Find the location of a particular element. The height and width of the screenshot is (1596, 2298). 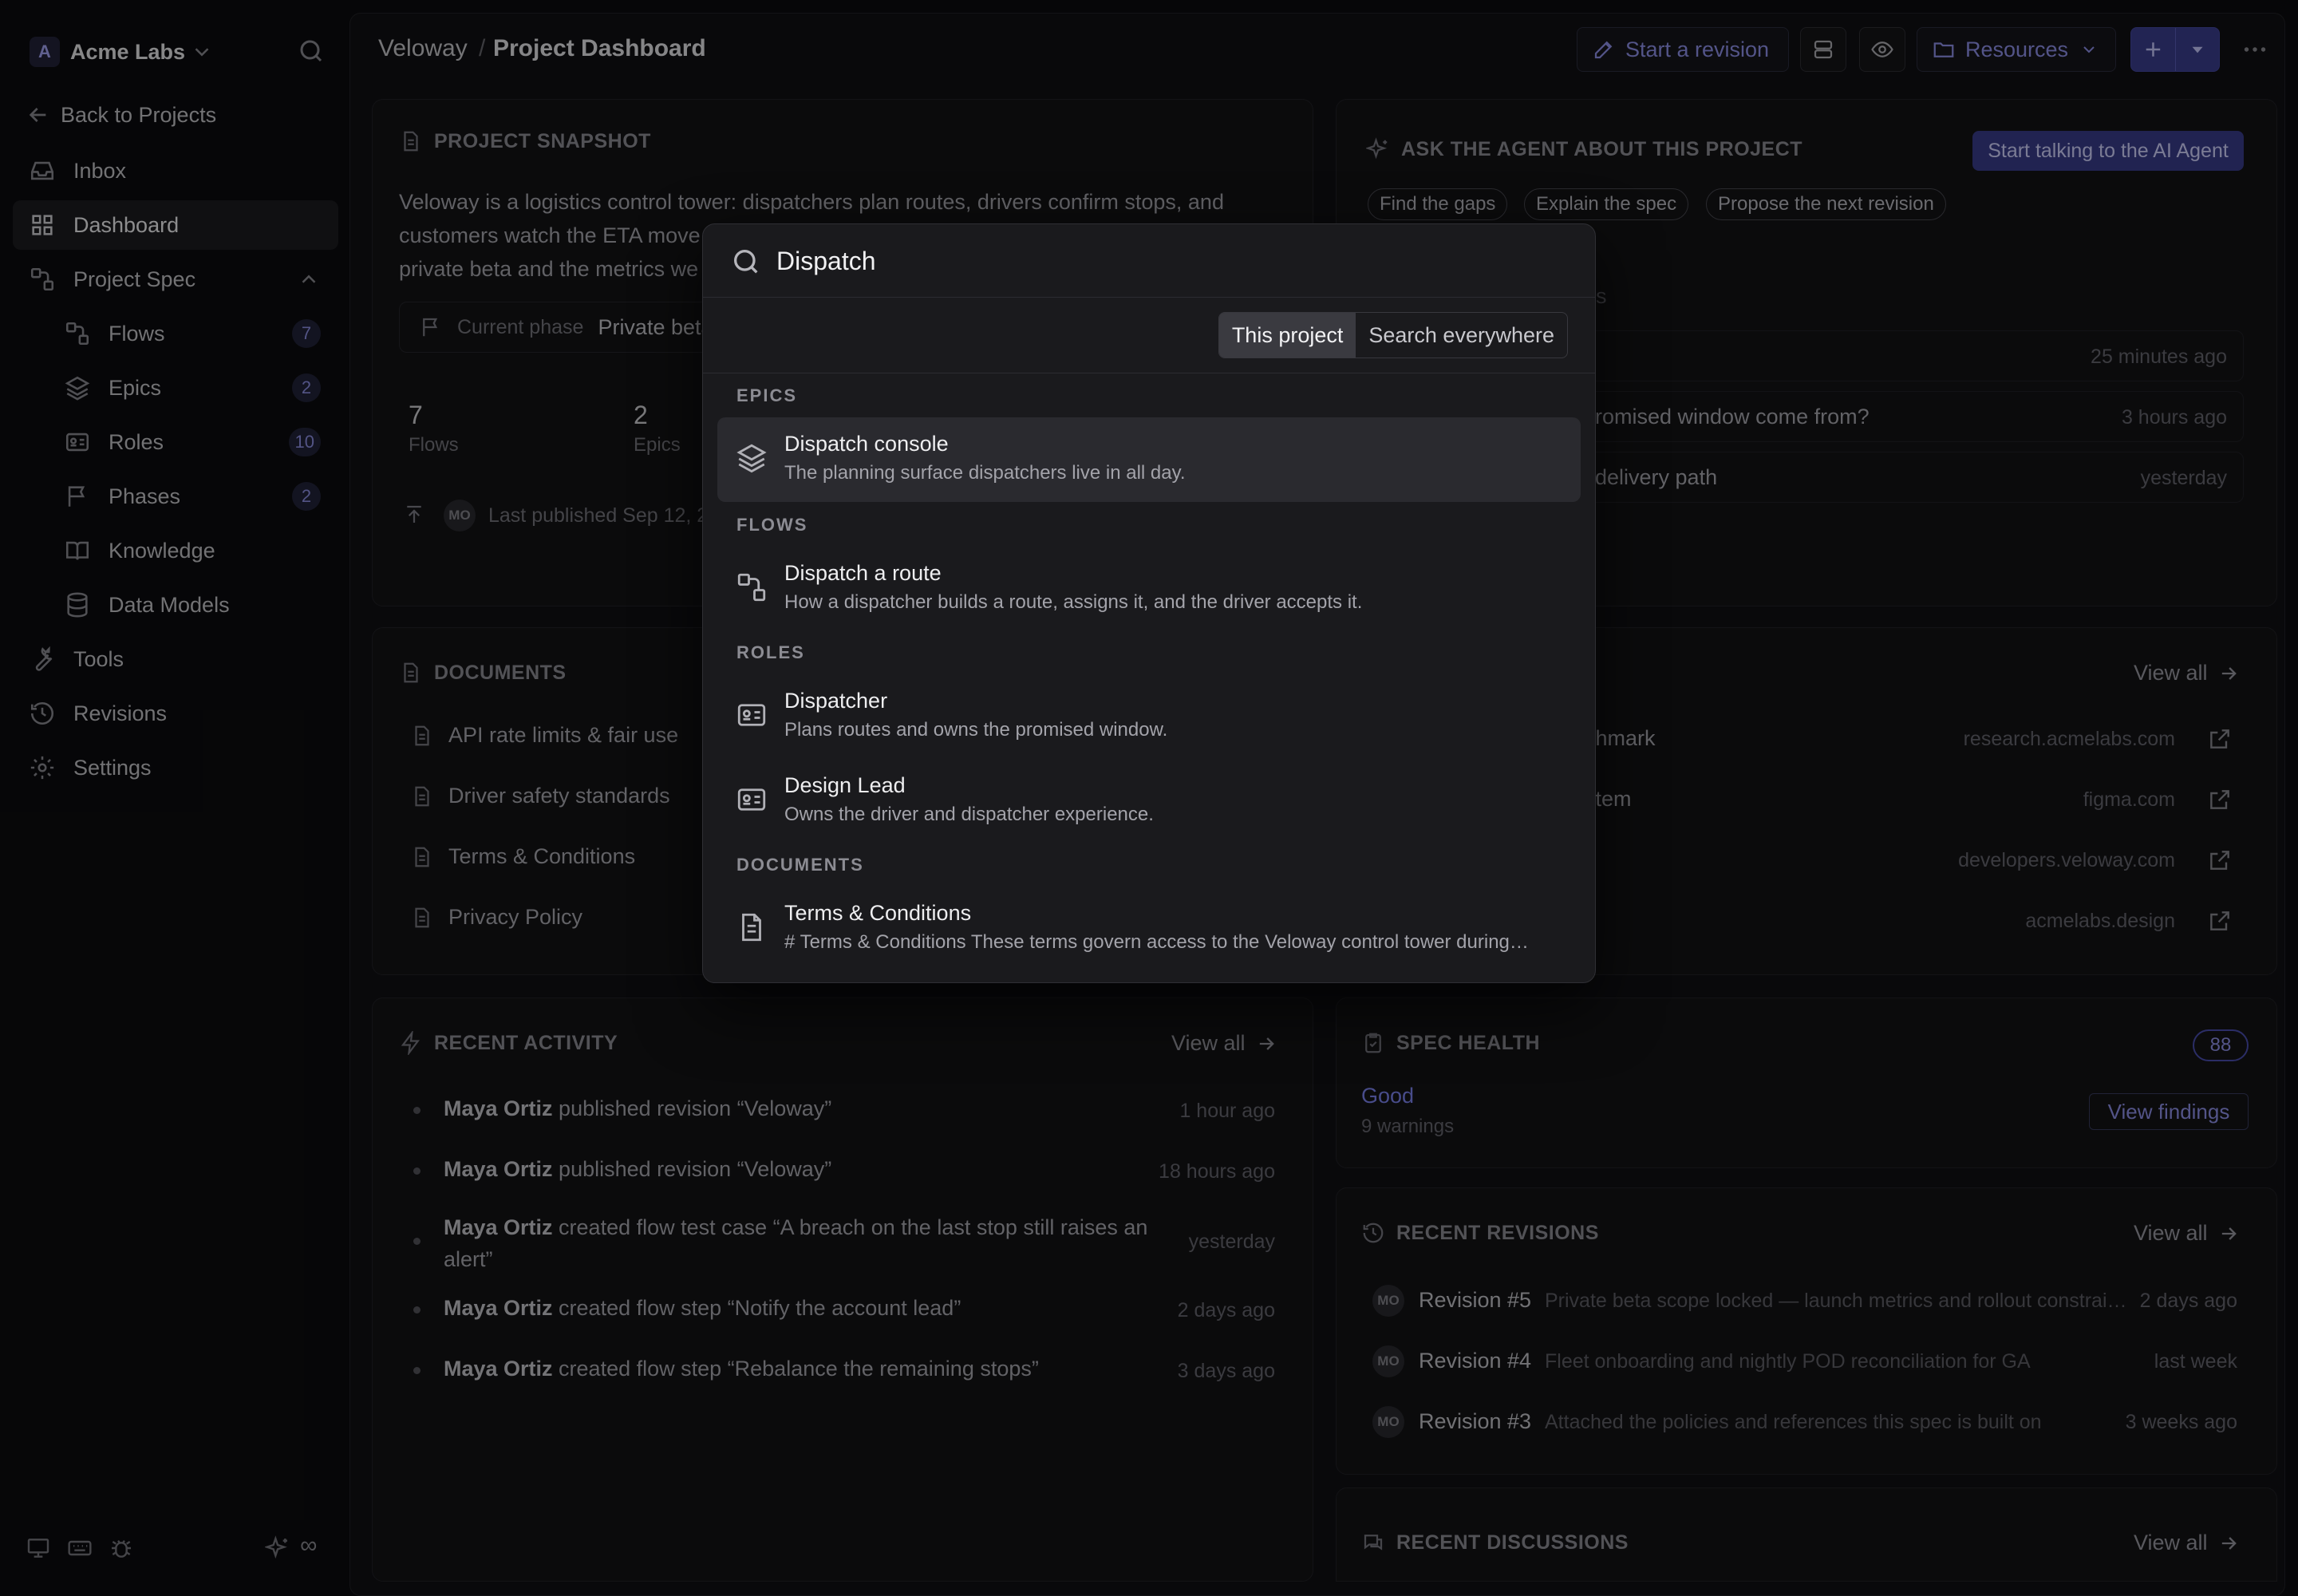

document-icon is located at coordinates (752, 927).